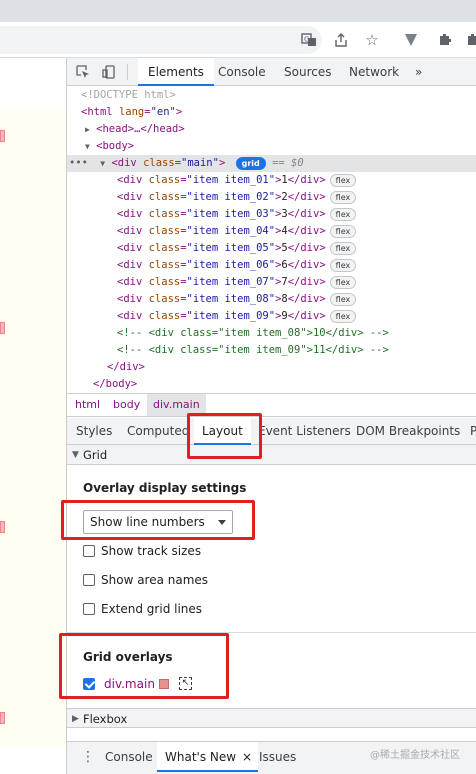 Image resolution: width=476 pixels, height=774 pixels. I want to click on extend-grid-lines-option: Extend grid lines, so click(158, 609).